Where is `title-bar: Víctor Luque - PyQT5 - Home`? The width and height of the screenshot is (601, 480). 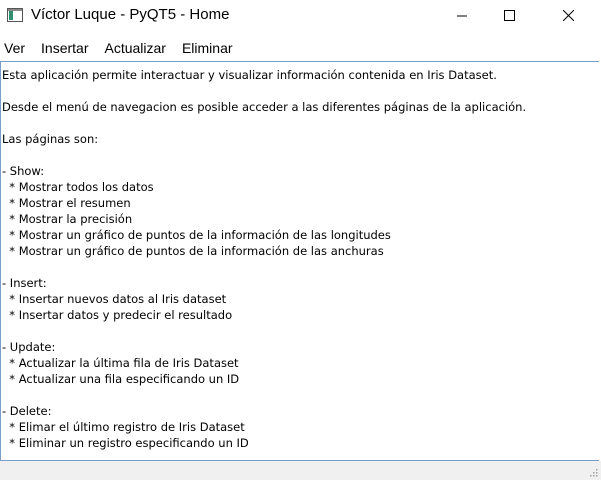
title-bar: Víctor Luque - PyQT5 - Home is located at coordinates (300, 16).